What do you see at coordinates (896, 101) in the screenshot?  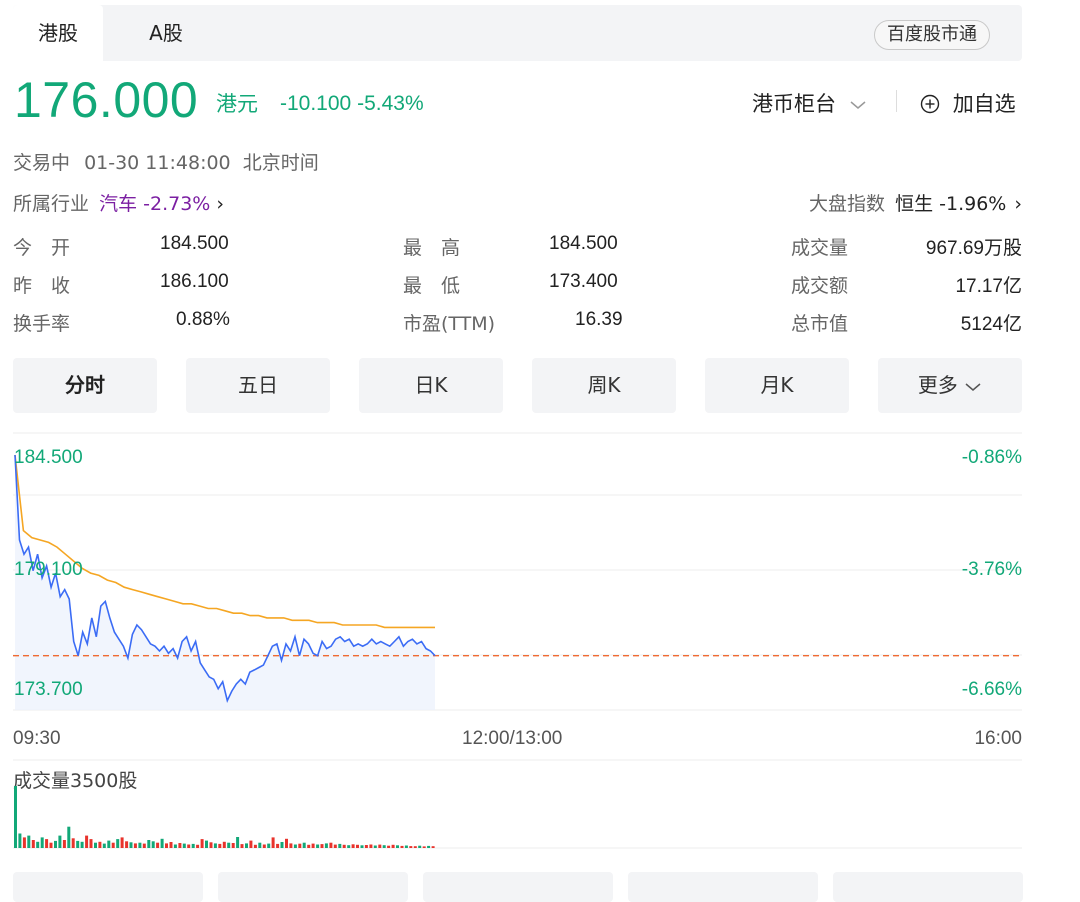 I see `divider` at bounding box center [896, 101].